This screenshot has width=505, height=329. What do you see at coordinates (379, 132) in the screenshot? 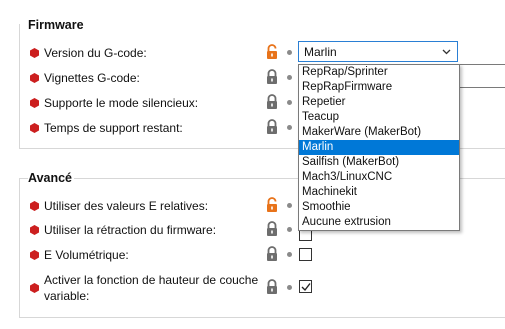
I see `dropdown-option: MakerWare (MakerBot)` at bounding box center [379, 132].